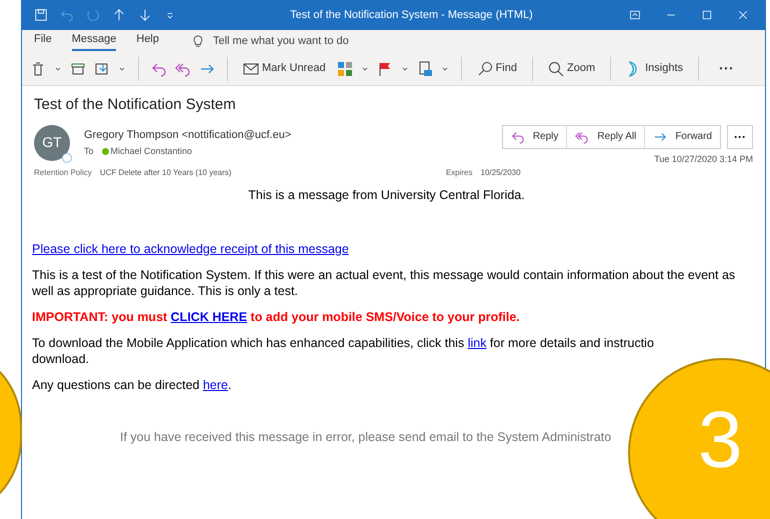 The height and width of the screenshot is (519, 770). I want to click on presence-icon, so click(67, 157).